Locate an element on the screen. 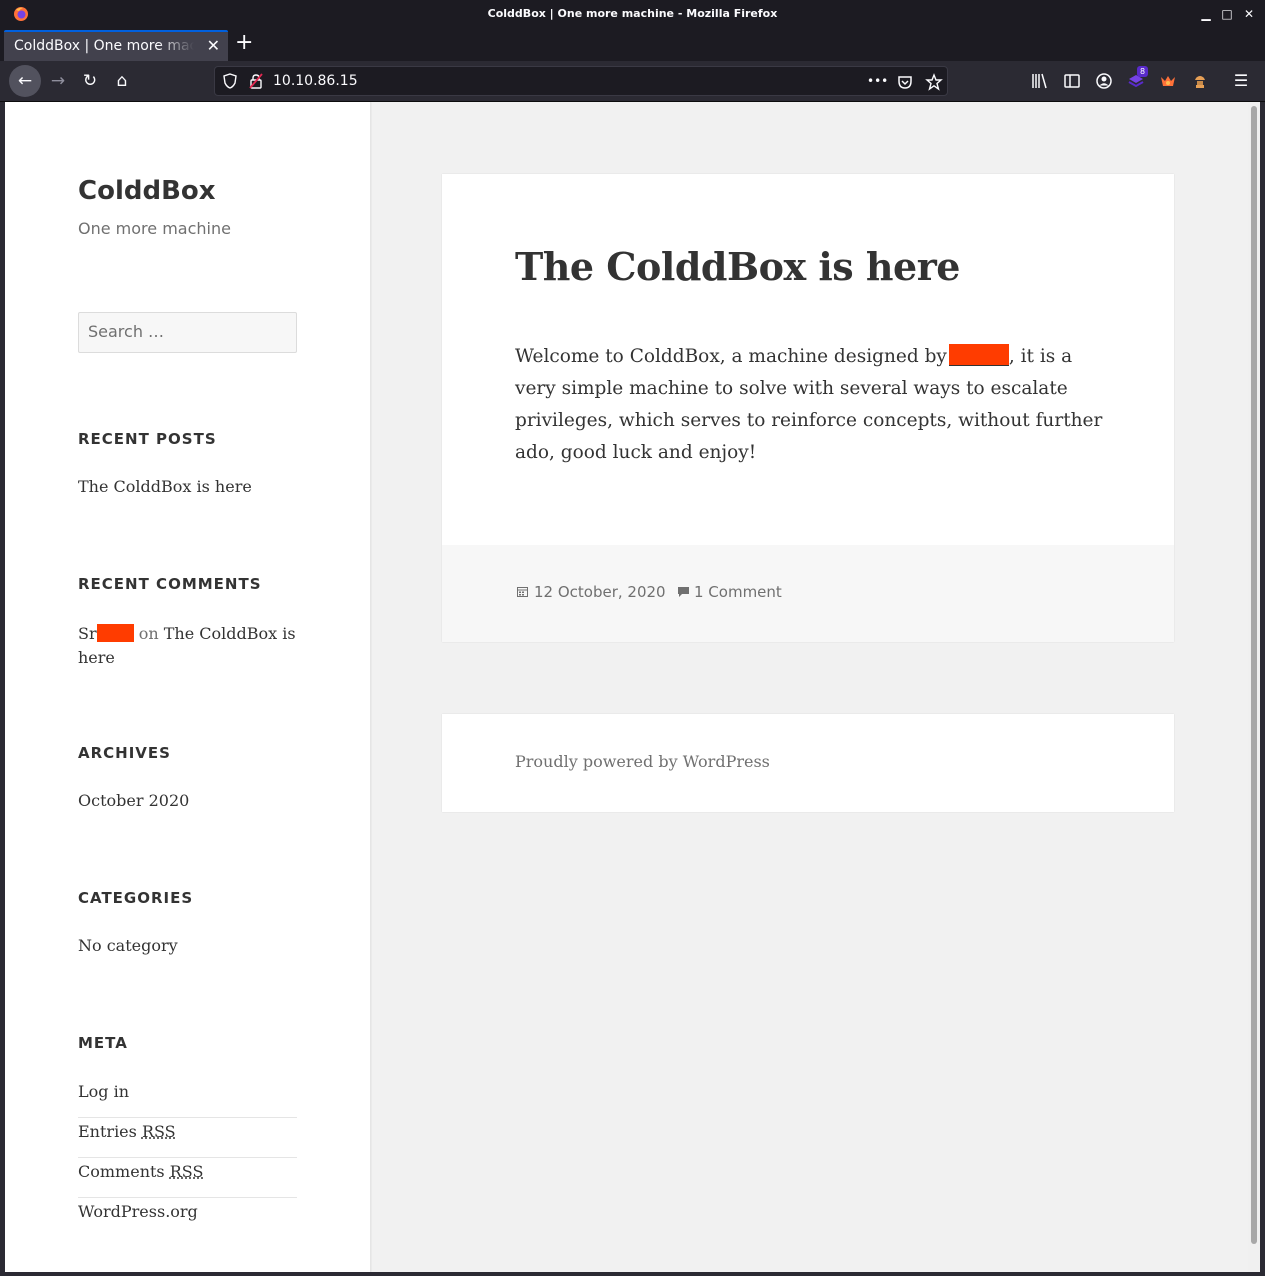  recent-comment-item: Sr on The ColddBox is here is located at coordinates (188, 646).